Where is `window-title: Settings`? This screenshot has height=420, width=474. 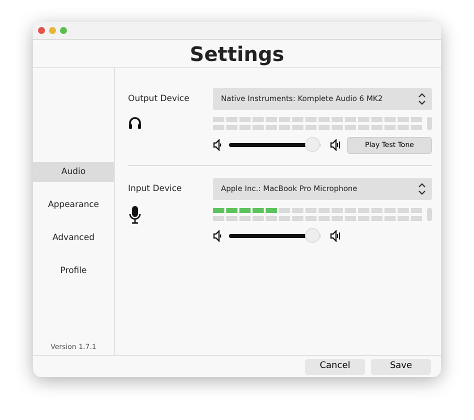 window-title: Settings is located at coordinates (237, 54).